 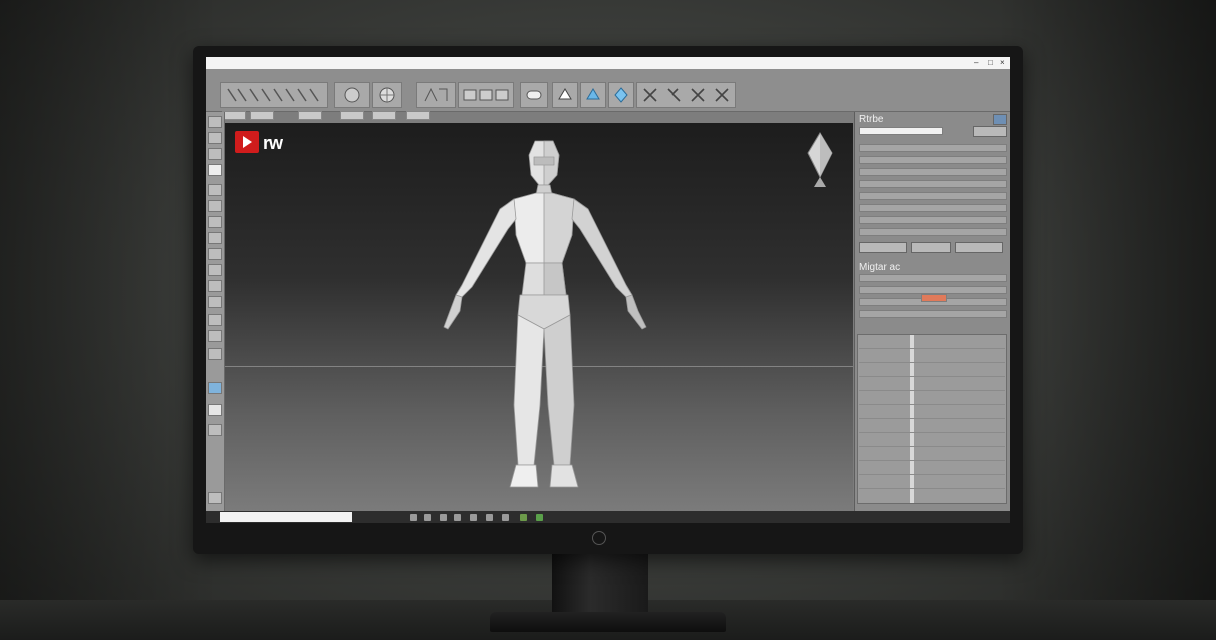 I want to click on render-tool-button, so click(x=565, y=95).